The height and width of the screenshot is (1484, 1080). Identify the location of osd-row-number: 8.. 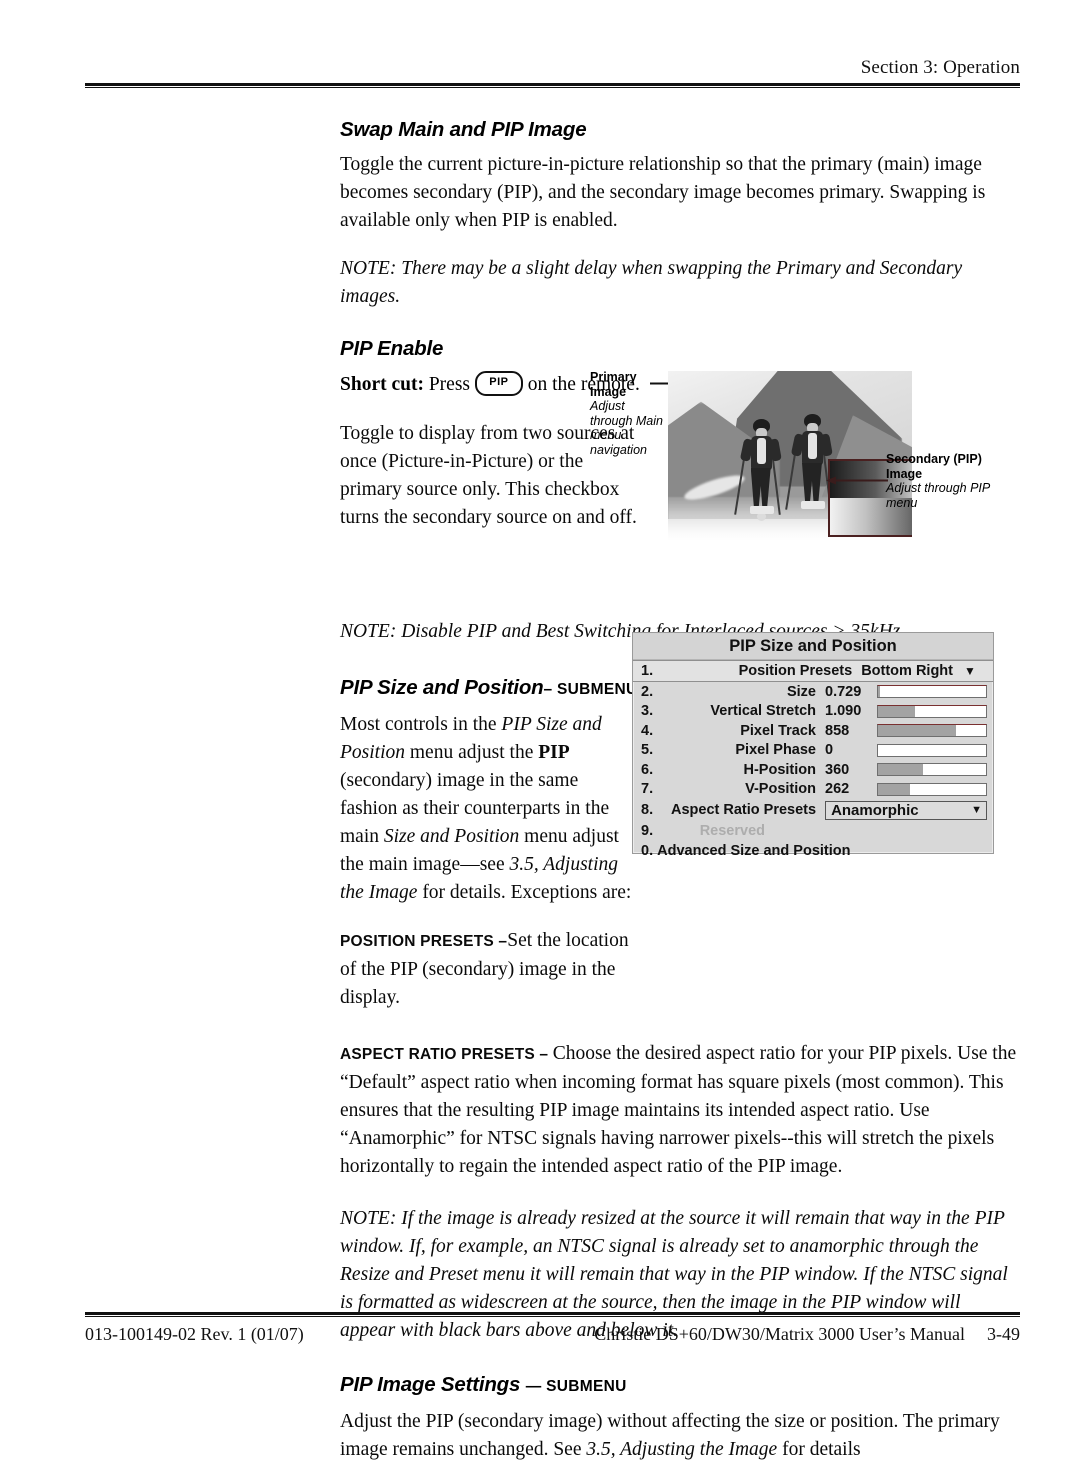
(647, 810).